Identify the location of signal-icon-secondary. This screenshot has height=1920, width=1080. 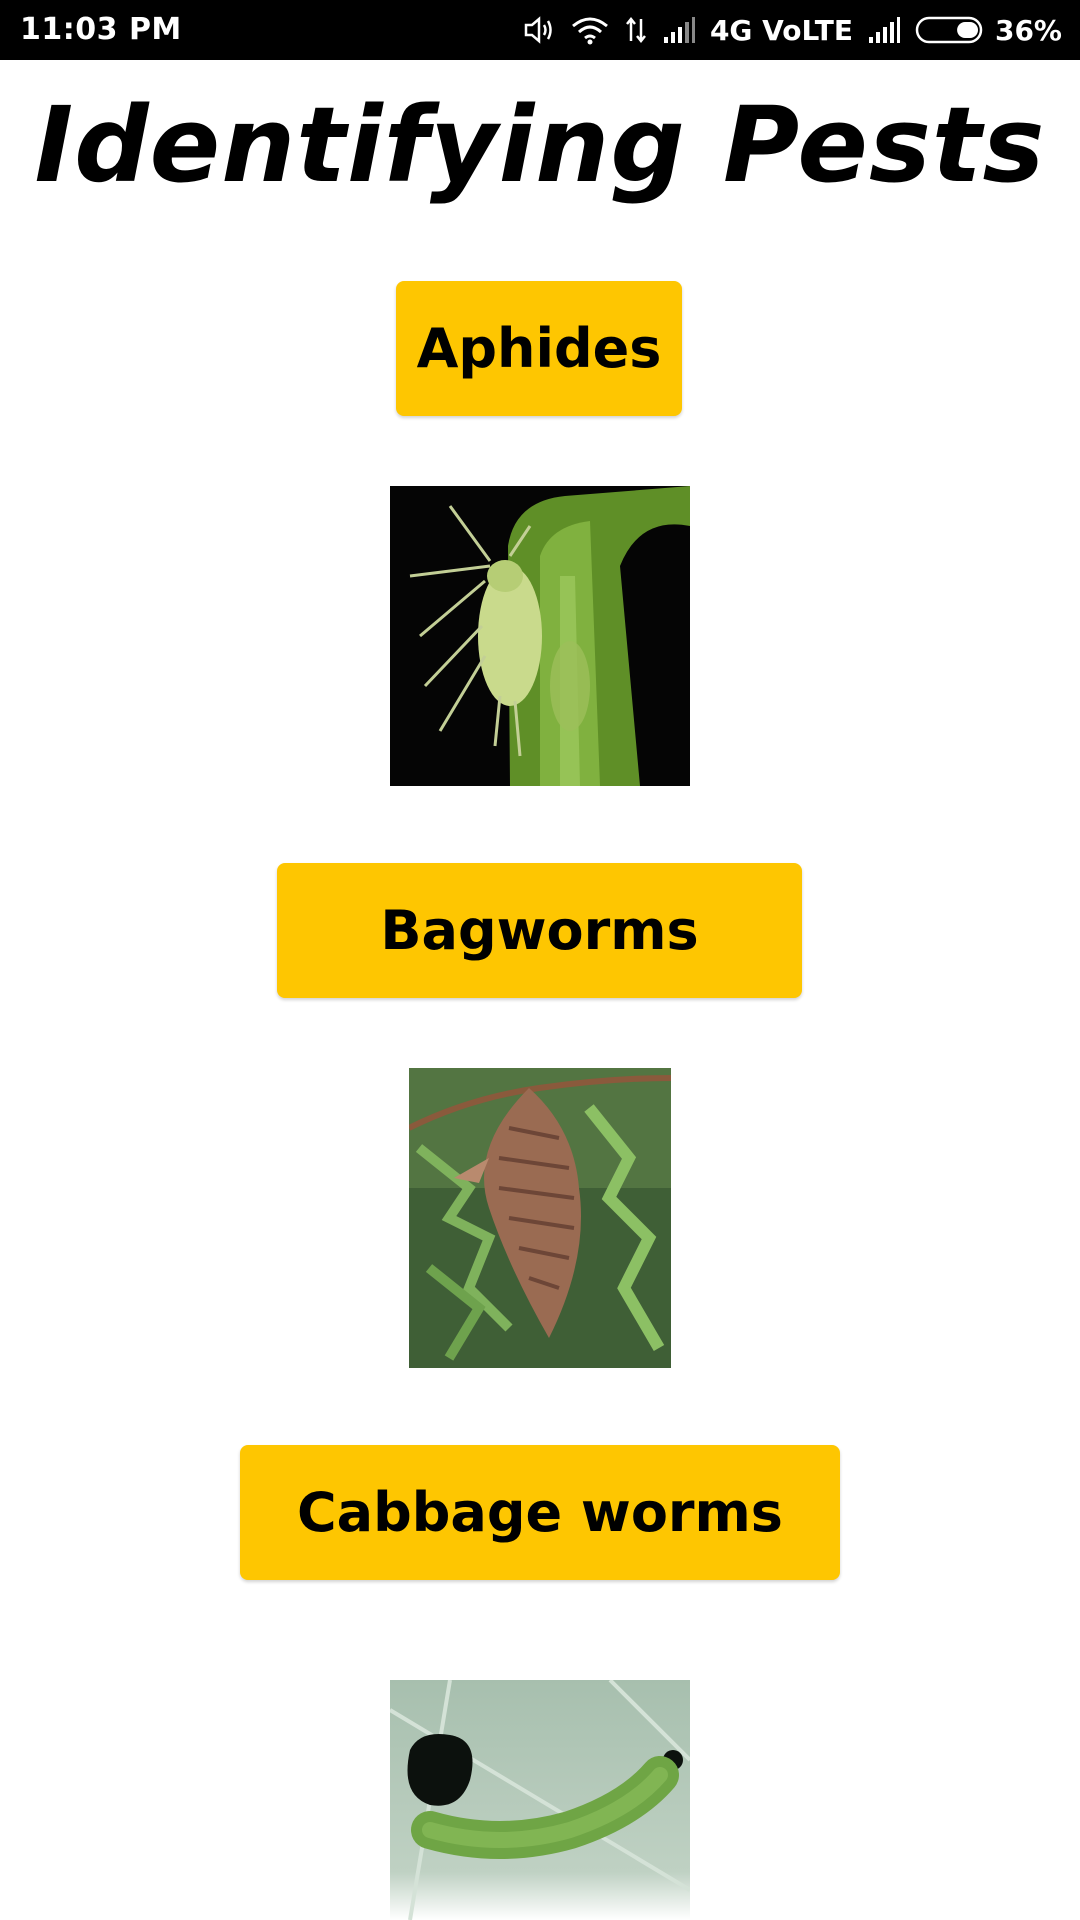
(884, 30).